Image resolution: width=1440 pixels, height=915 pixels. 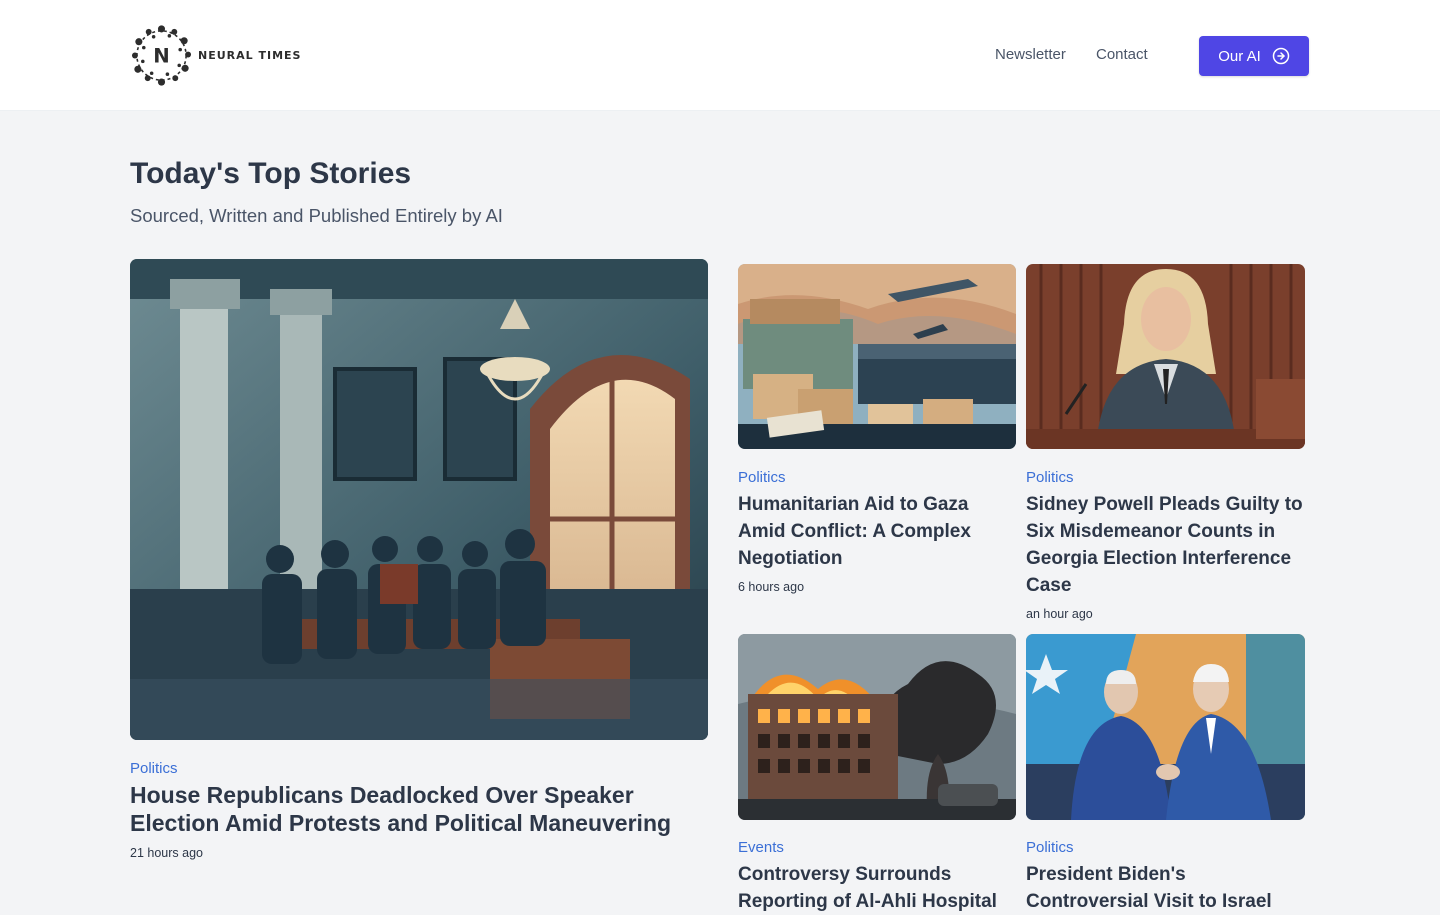 What do you see at coordinates (1281, 56) in the screenshot?
I see `arrow-right-circle-icon` at bounding box center [1281, 56].